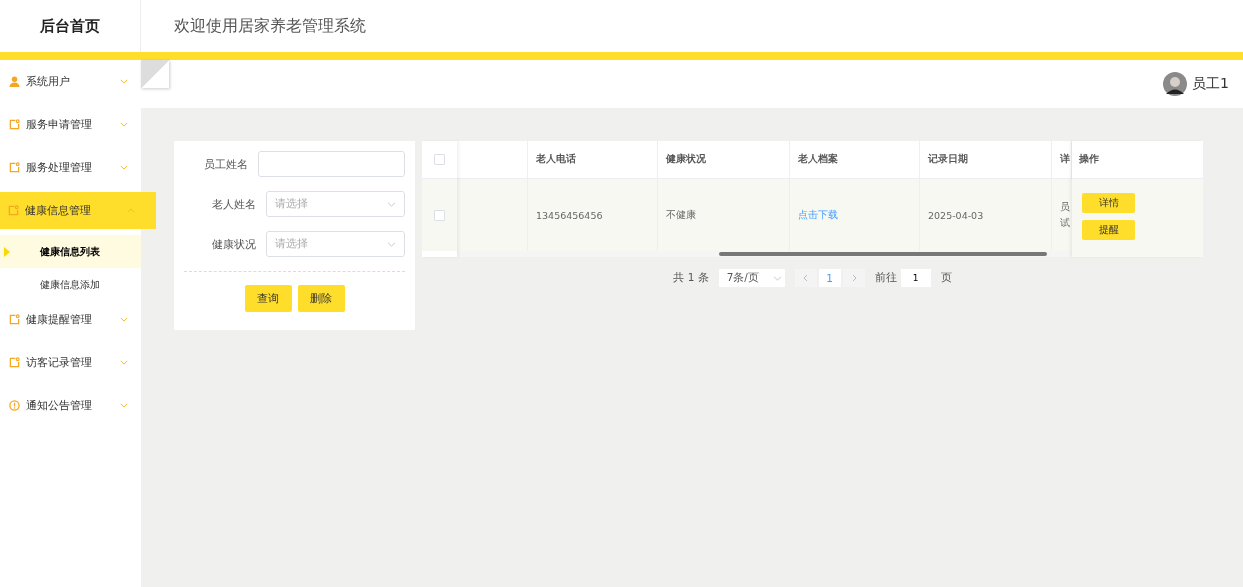 The image size is (1243, 587). What do you see at coordinates (805, 278) in the screenshot?
I see `previous-page-icon` at bounding box center [805, 278].